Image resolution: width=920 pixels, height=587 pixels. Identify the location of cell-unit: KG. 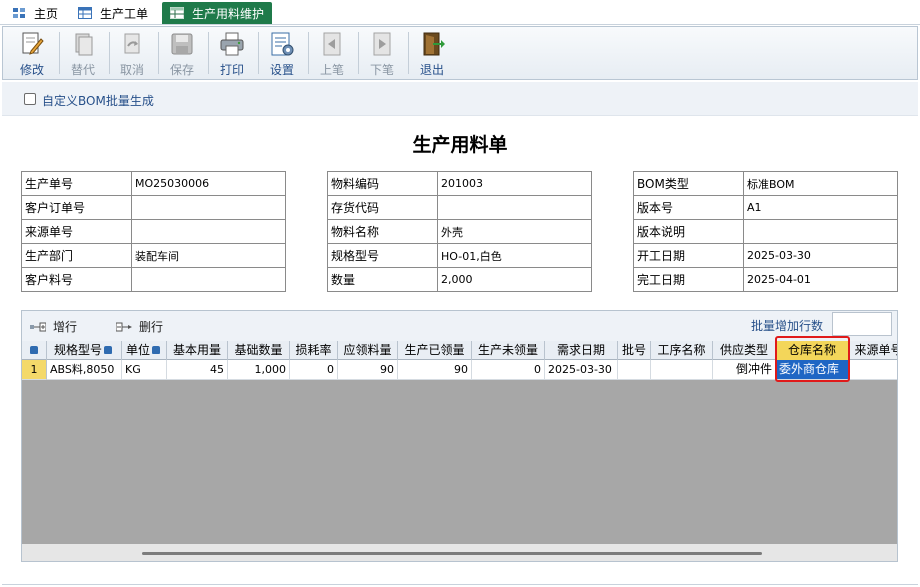
(144, 370).